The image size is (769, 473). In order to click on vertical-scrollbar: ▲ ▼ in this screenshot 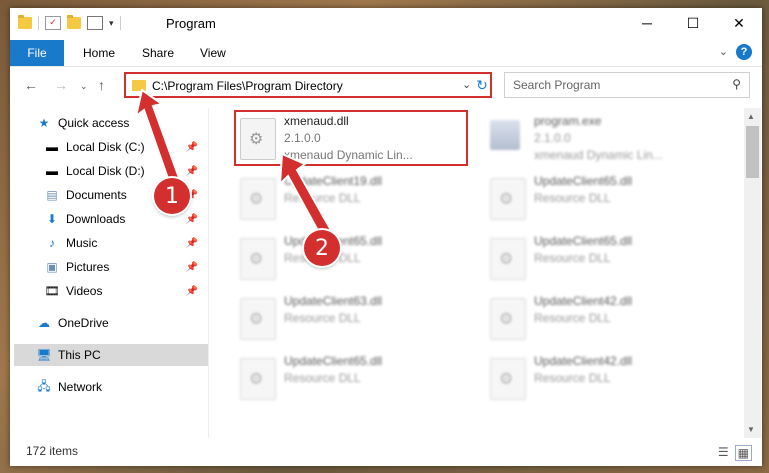, I will do `click(752, 273)`.